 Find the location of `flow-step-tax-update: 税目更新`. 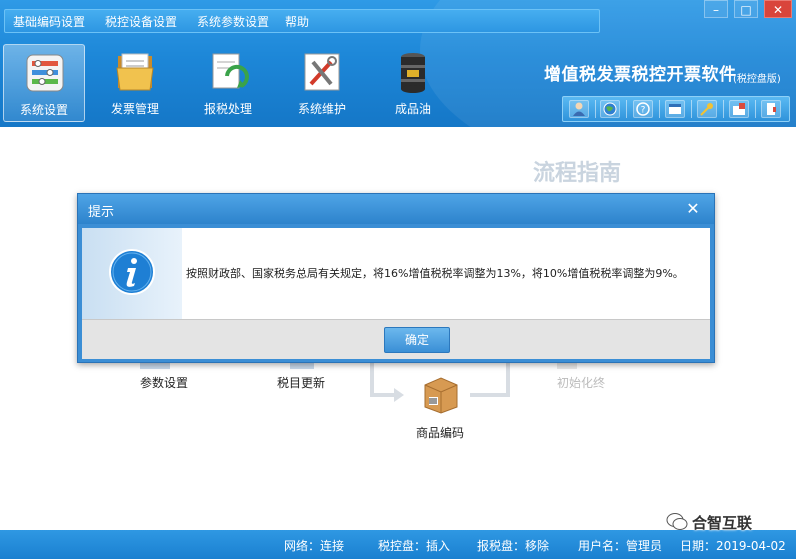

flow-step-tax-update: 税目更新 is located at coordinates (301, 382).